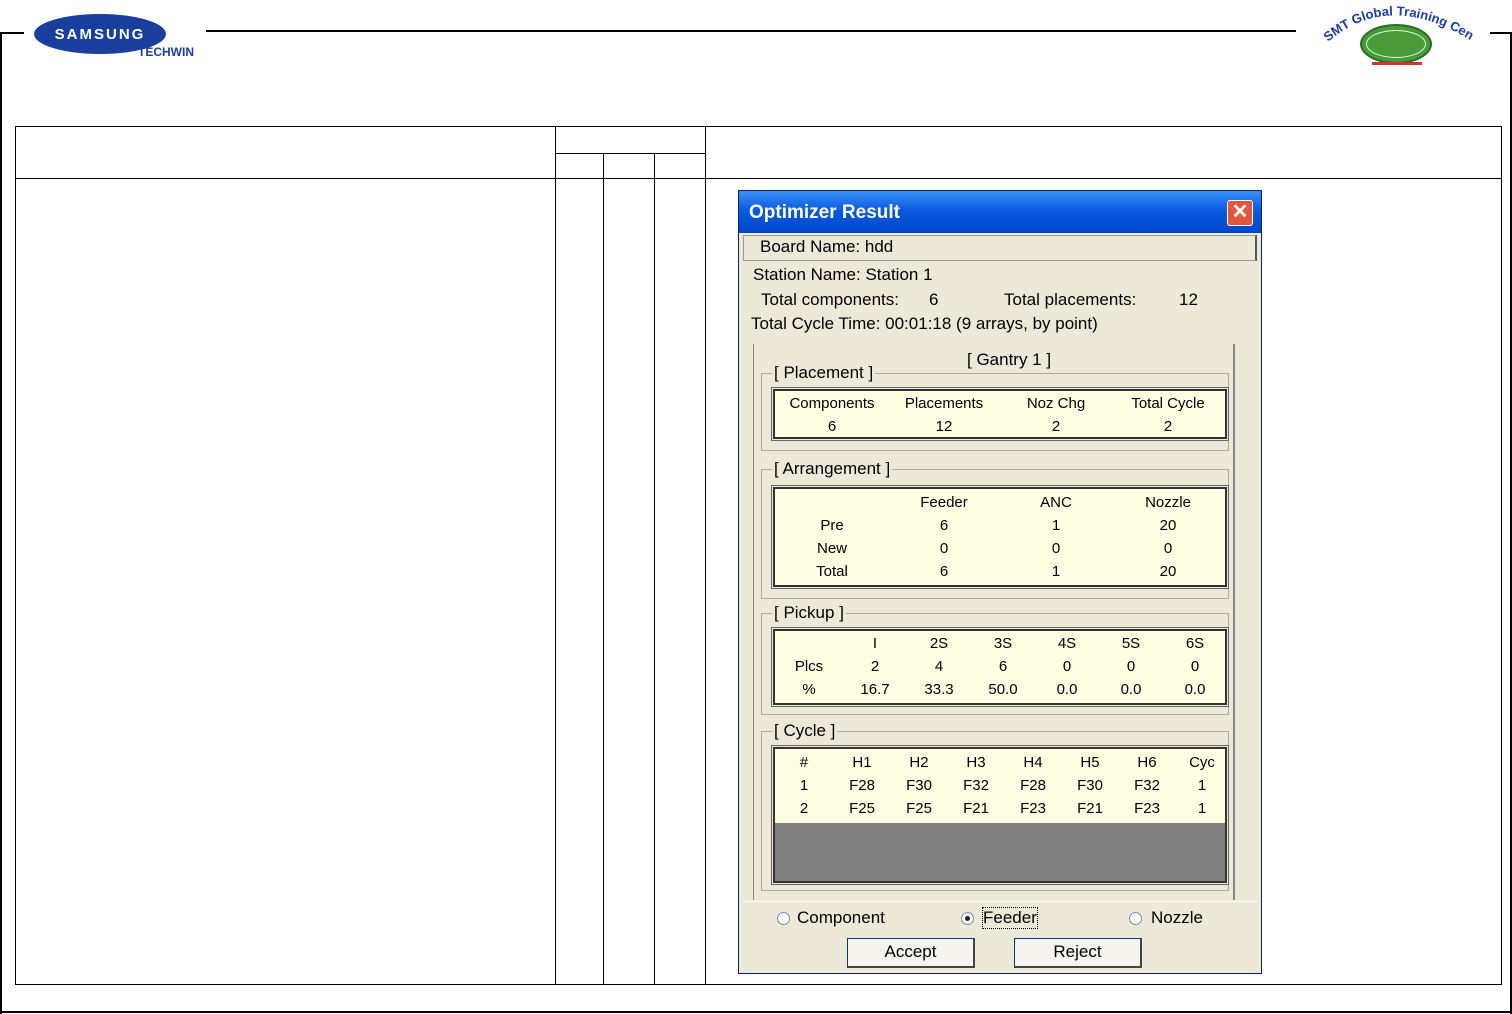 This screenshot has width=1512, height=1014. I want to click on total-components-value: 6, so click(934, 299).